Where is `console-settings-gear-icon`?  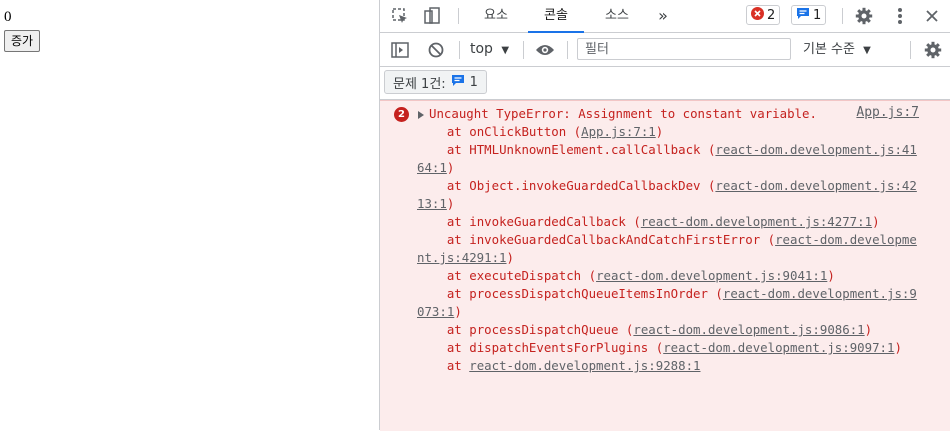 console-settings-gear-icon is located at coordinates (933, 50).